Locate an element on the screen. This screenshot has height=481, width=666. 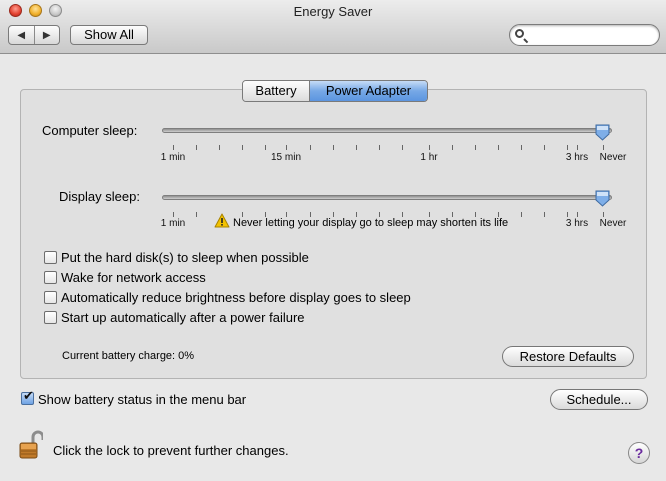
tab-bar: Battery Power Adapter is located at coordinates (335, 91).